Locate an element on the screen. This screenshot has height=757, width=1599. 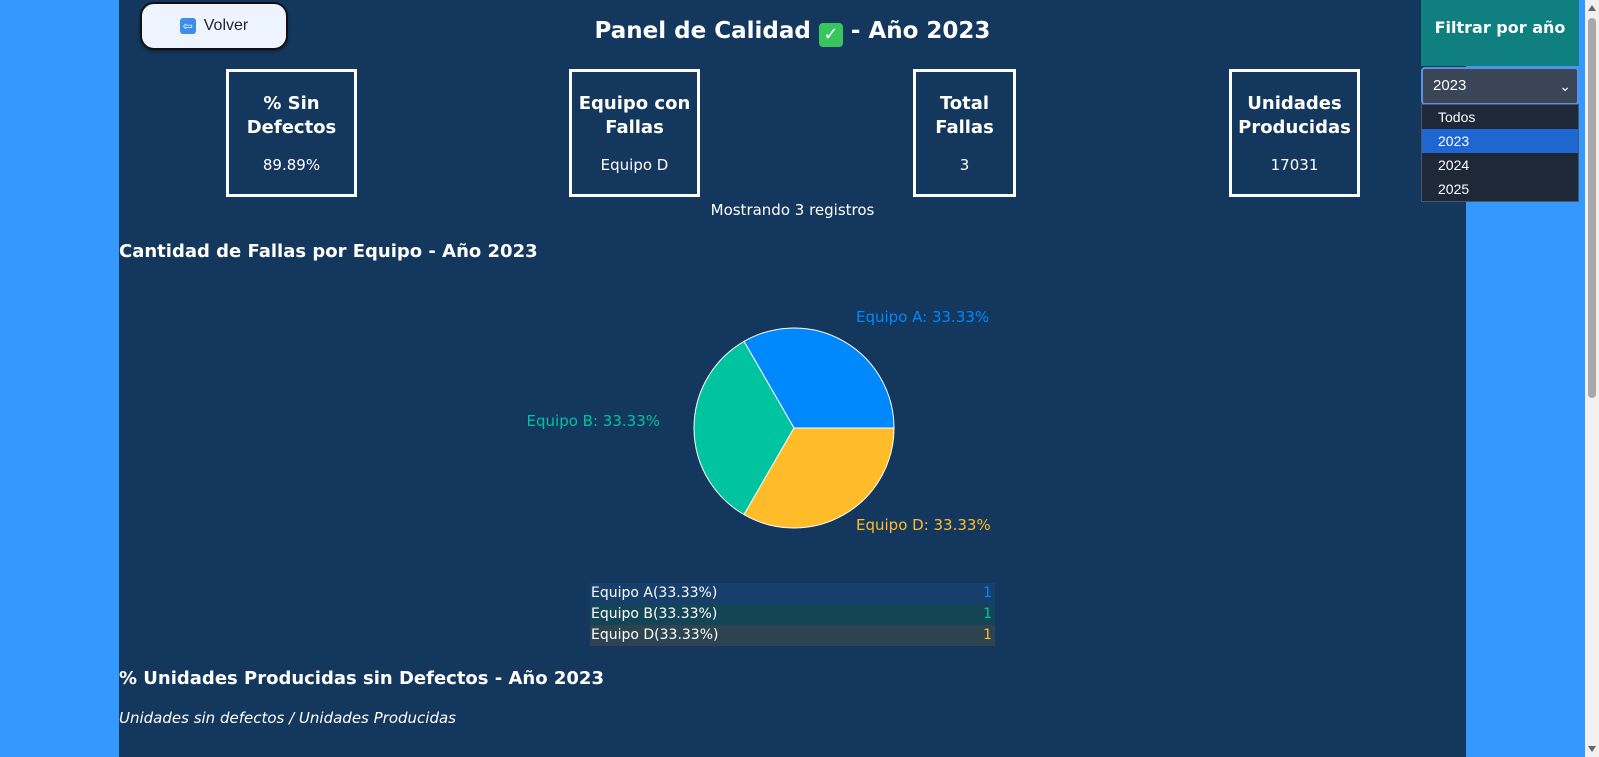
kpi-card-units-produced: Unidades Producidas 17031 is located at coordinates (1294, 133).